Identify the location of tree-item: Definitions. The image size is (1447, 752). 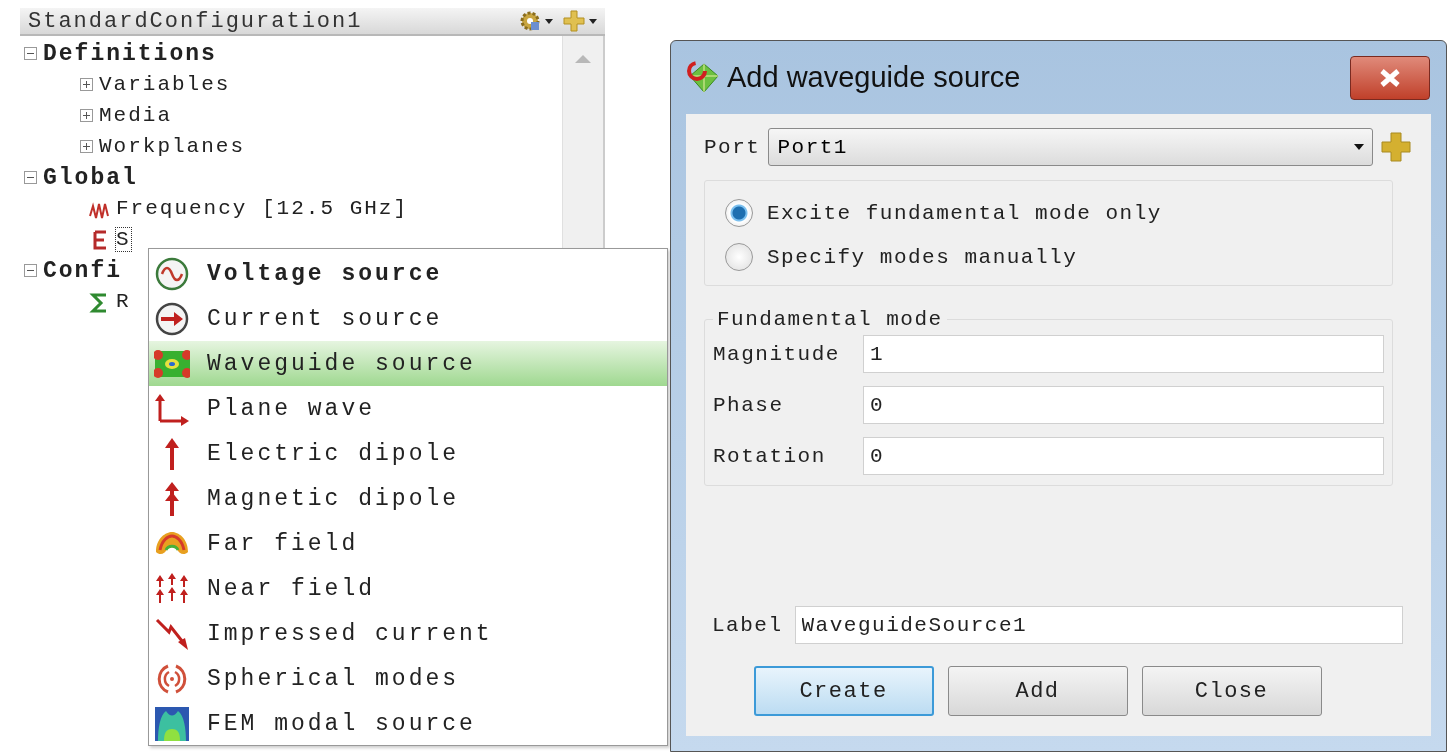
(130, 53).